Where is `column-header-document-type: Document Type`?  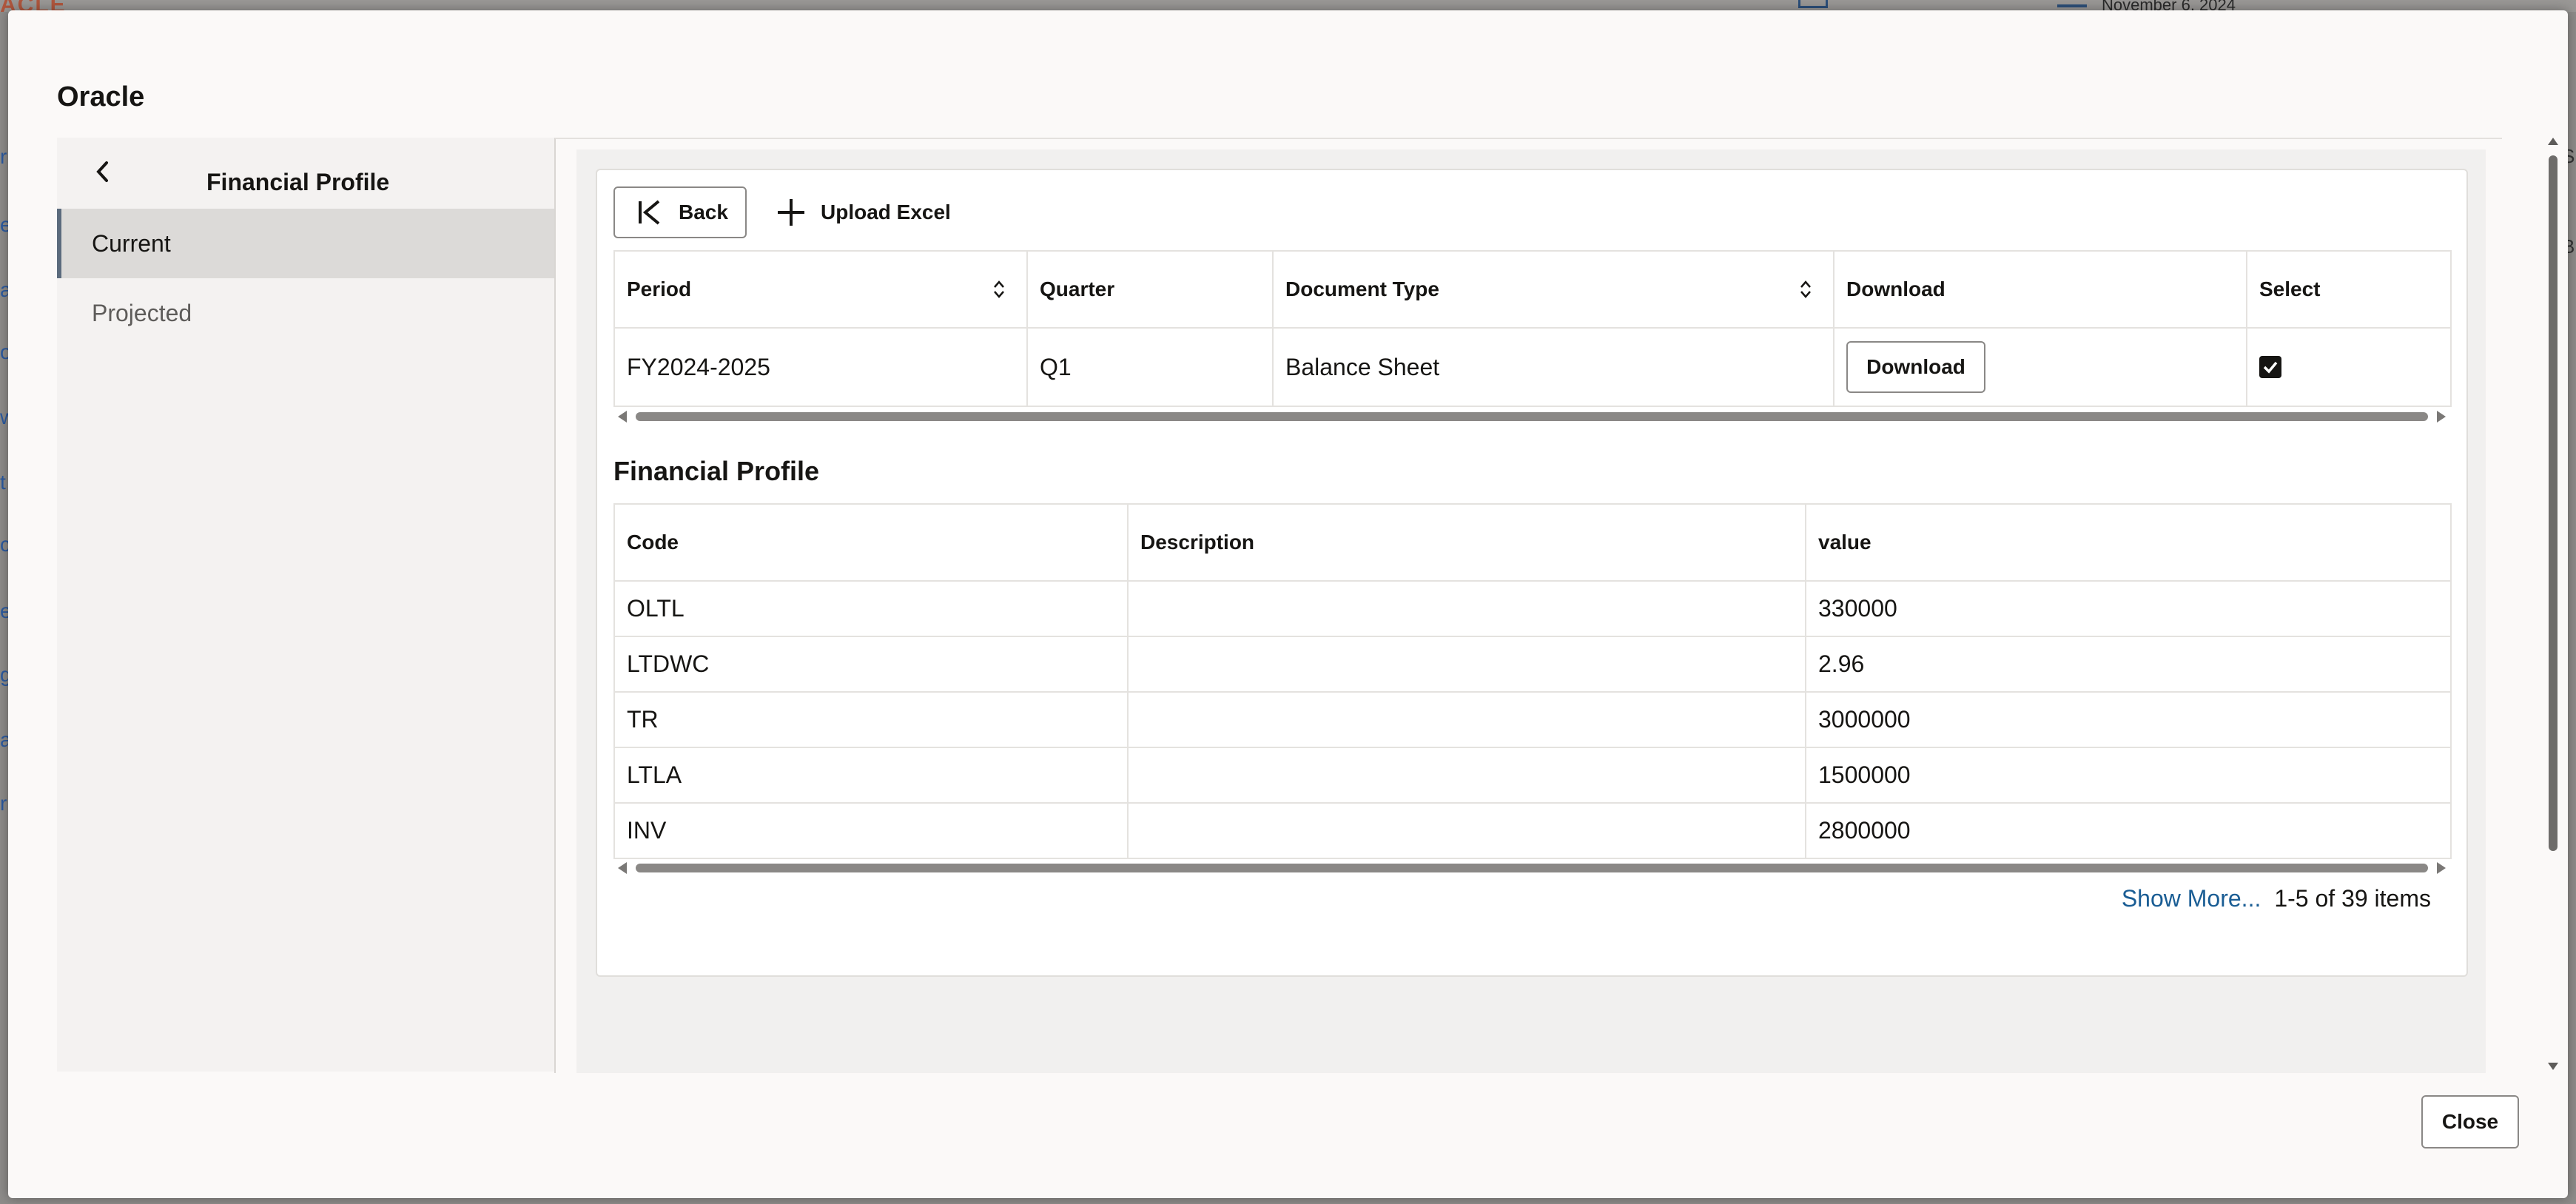 column-header-document-type: Document Type is located at coordinates (1553, 289).